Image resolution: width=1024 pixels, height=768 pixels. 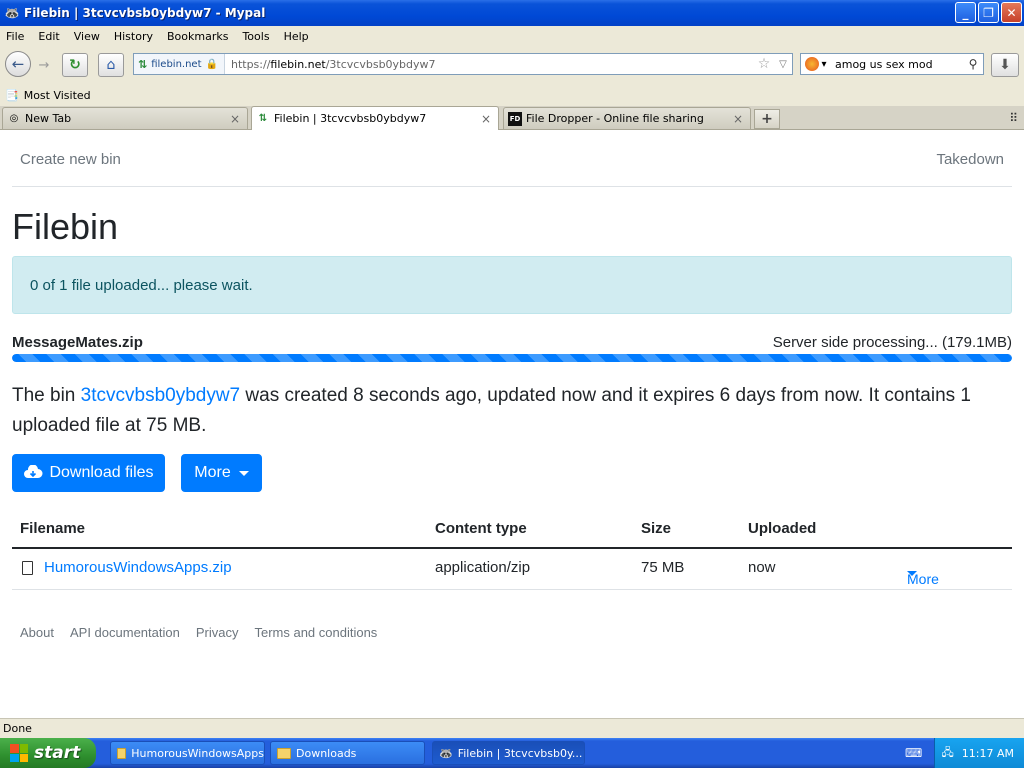 What do you see at coordinates (37, 632) in the screenshot?
I see `footer-about-link: About` at bounding box center [37, 632].